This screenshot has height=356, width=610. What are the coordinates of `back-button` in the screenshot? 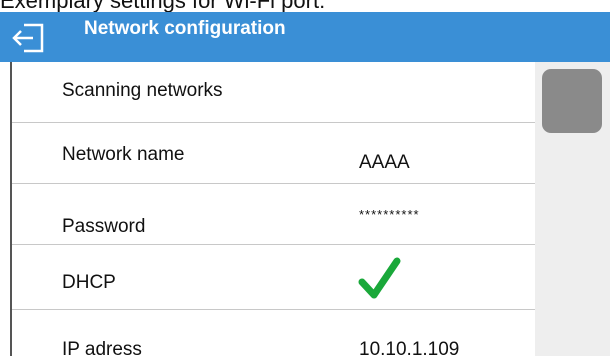 It's located at (29, 38).